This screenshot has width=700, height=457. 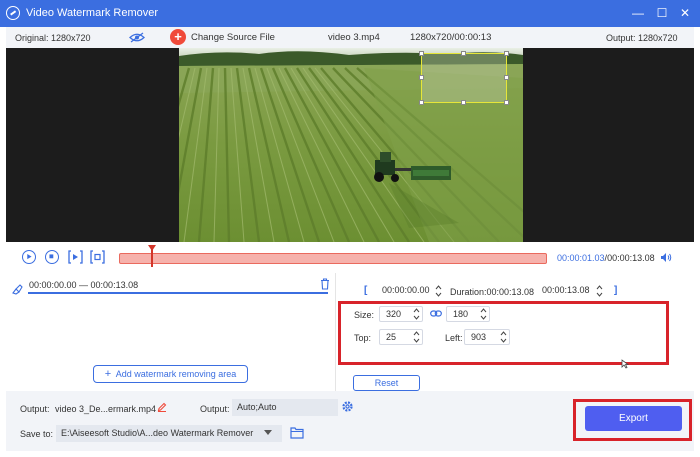 I want to click on total-time: 00:00:13.08, so click(x=631, y=258).